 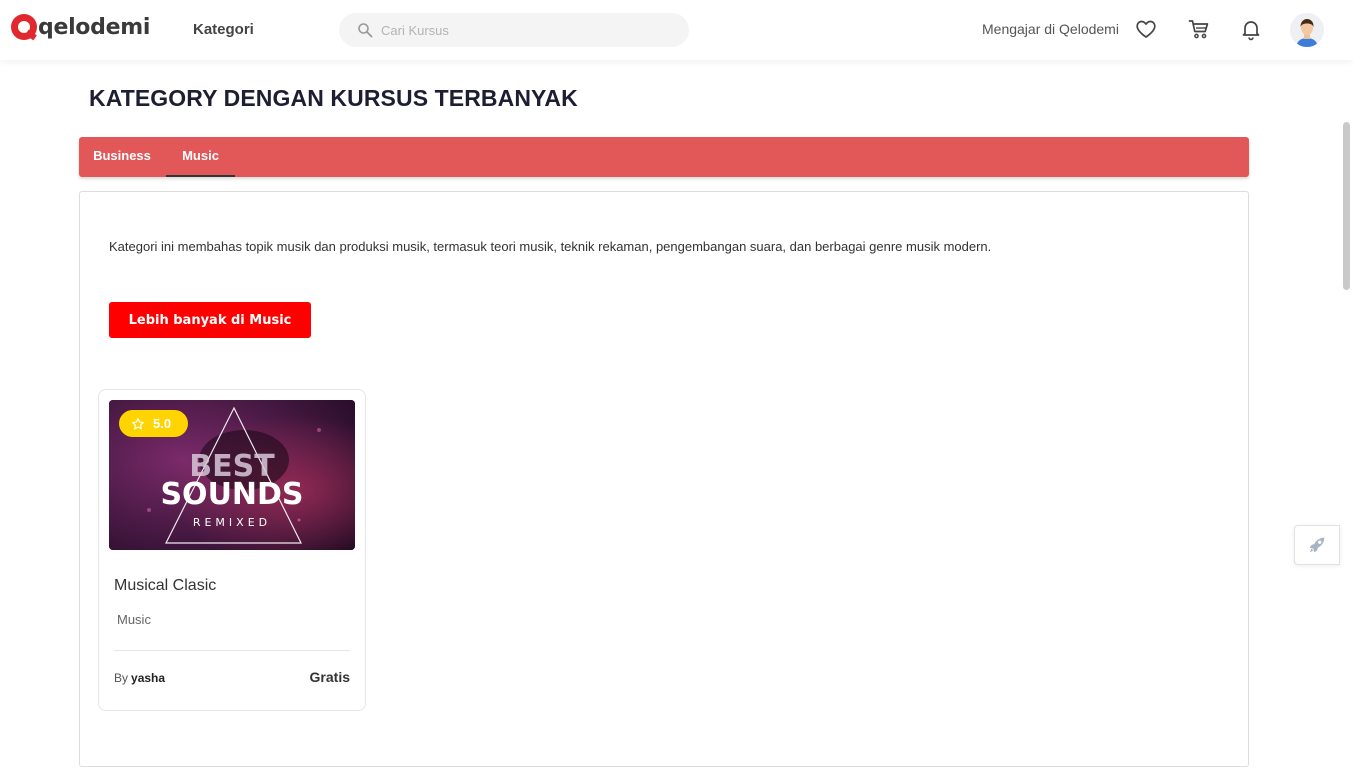 I want to click on rocket-icon, so click(x=1317, y=545).